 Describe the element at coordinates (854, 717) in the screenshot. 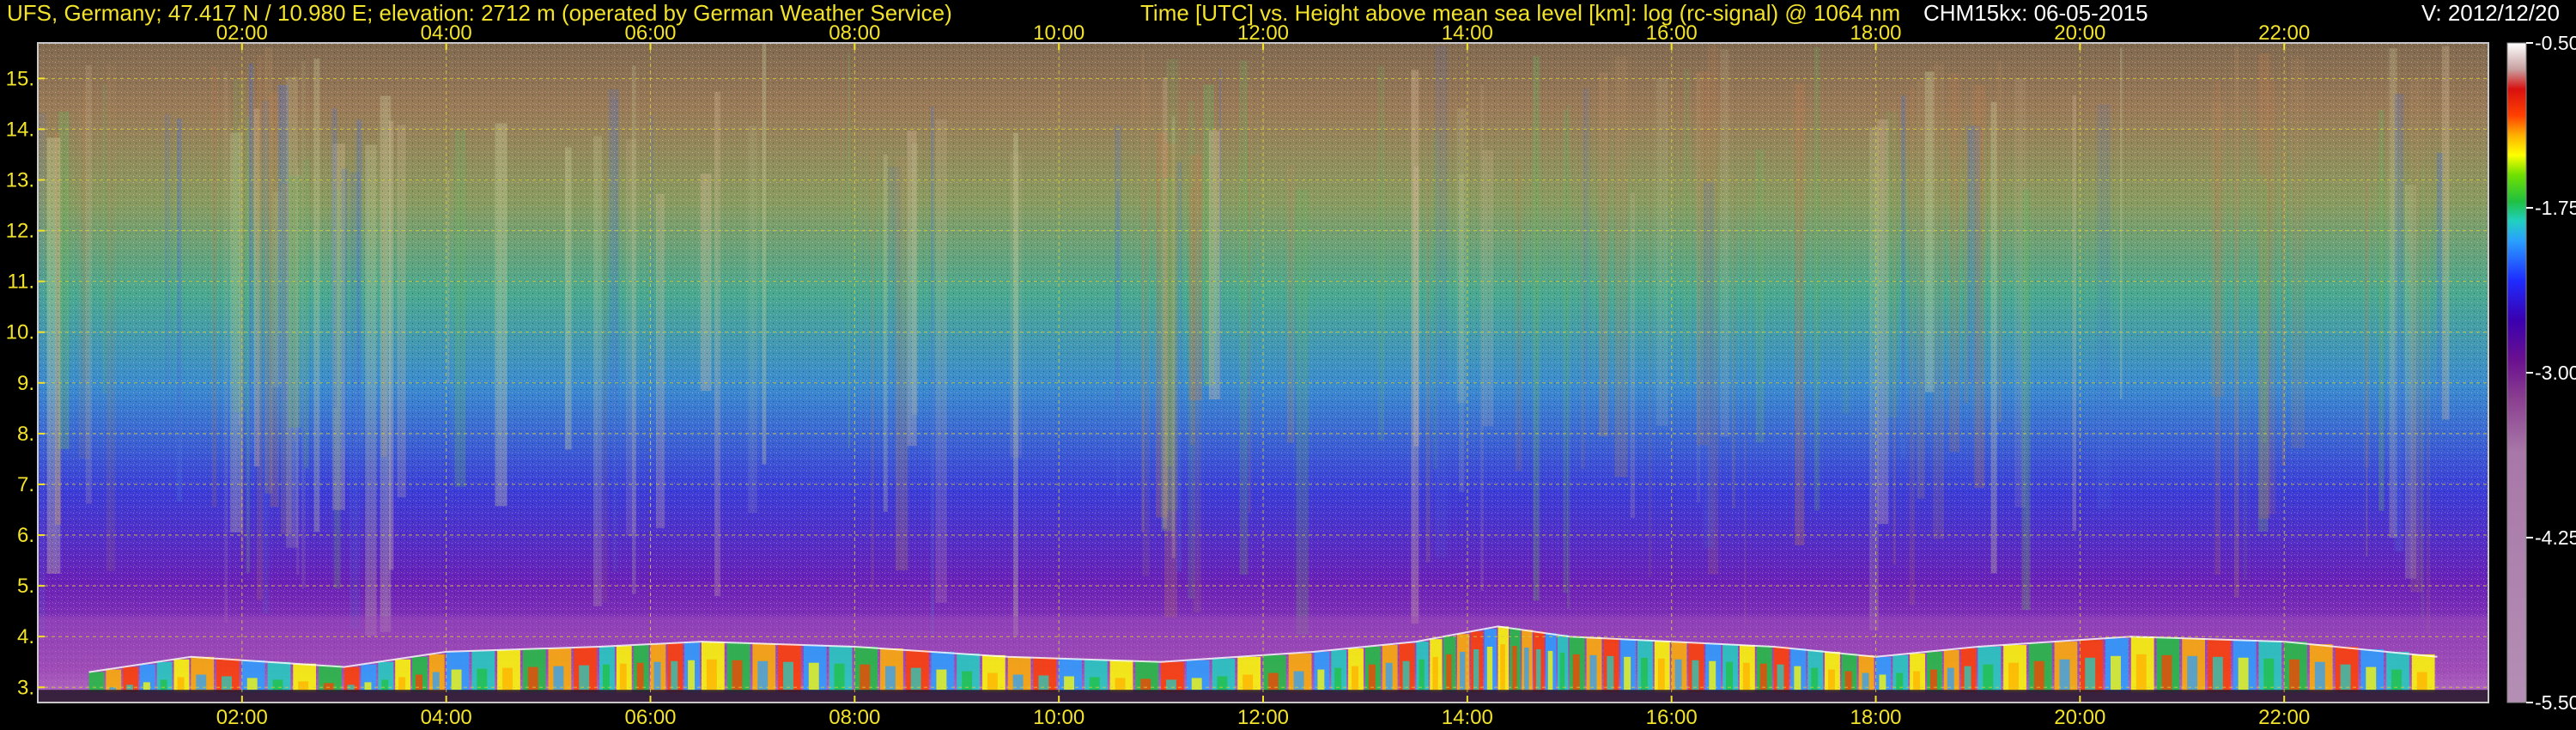

I see `x-tick-label-bottom: 08:00` at that location.